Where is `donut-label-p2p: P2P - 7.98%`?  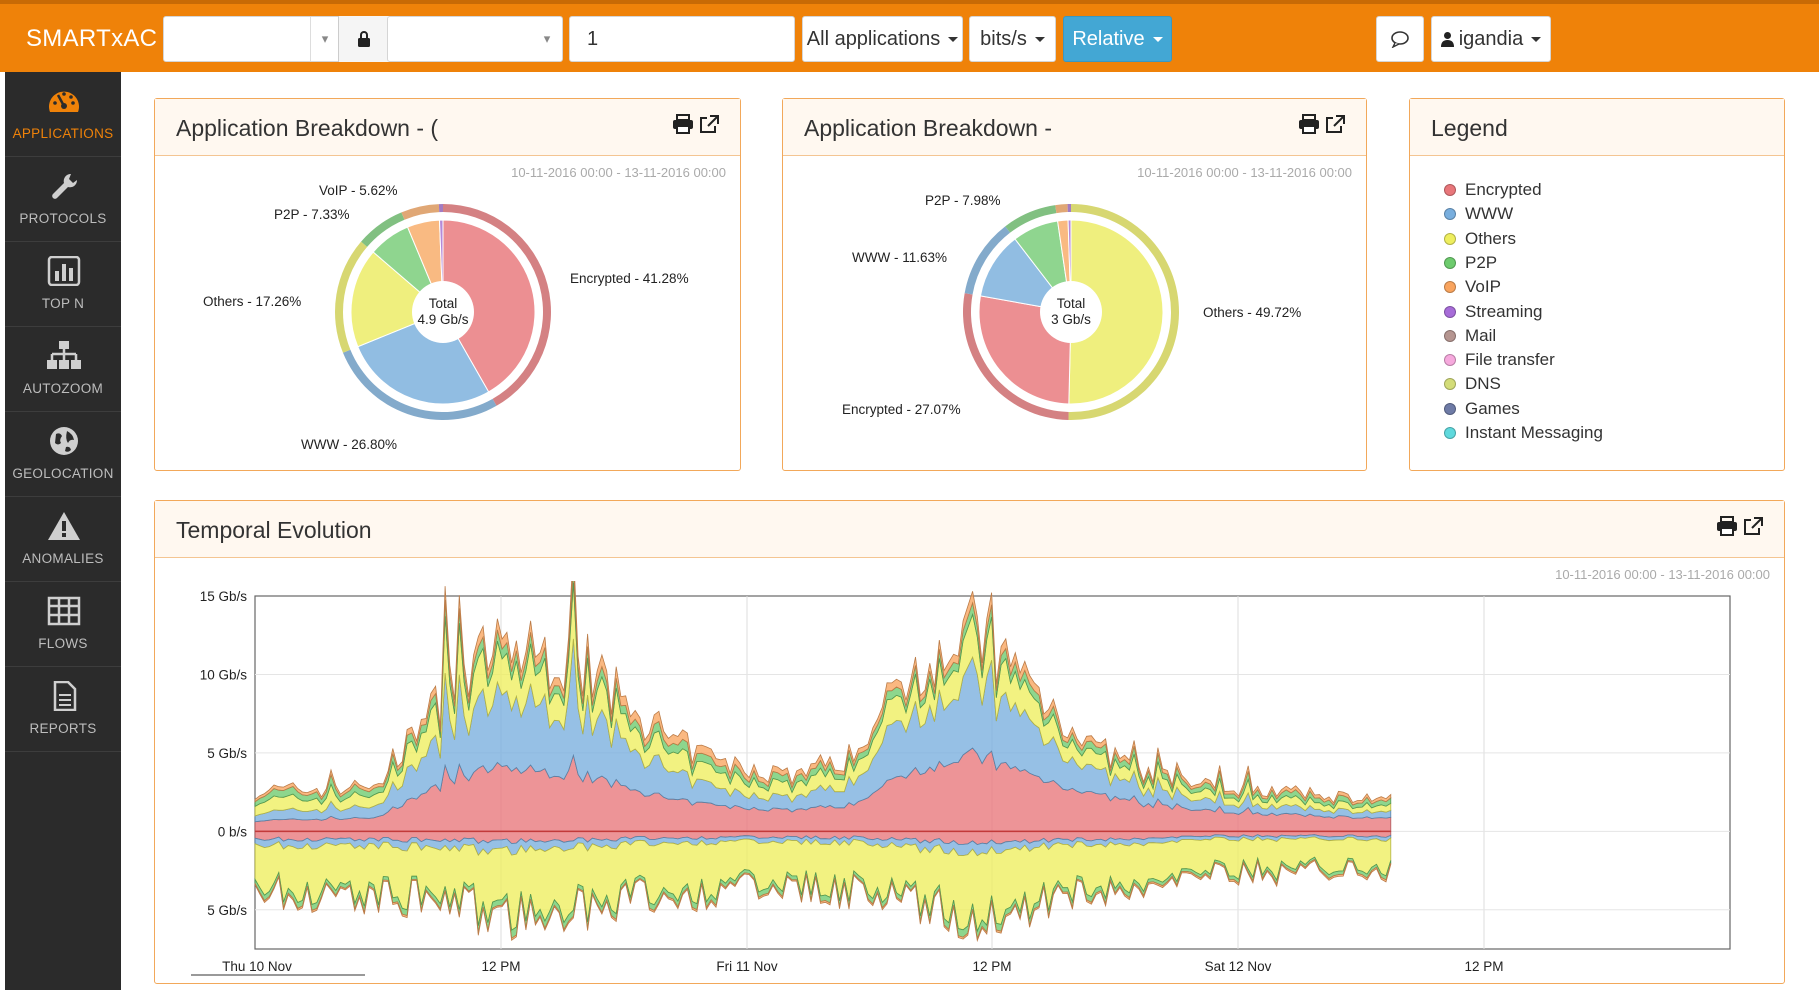
donut-label-p2p: P2P - 7.98% is located at coordinates (963, 200).